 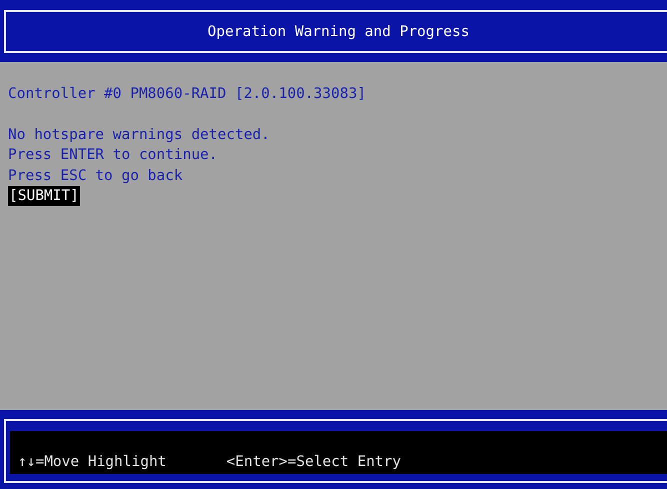 I want to click on controller-label: Controller #0 PM8060-RAID [2.0.100.33083], so click(x=187, y=94).